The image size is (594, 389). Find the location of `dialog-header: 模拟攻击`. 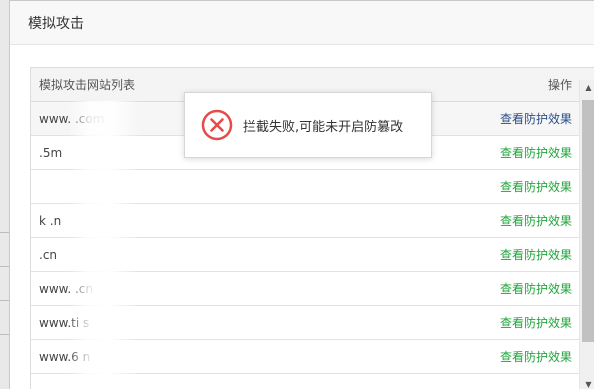

dialog-header: 模拟攻击 is located at coordinates (302, 23).